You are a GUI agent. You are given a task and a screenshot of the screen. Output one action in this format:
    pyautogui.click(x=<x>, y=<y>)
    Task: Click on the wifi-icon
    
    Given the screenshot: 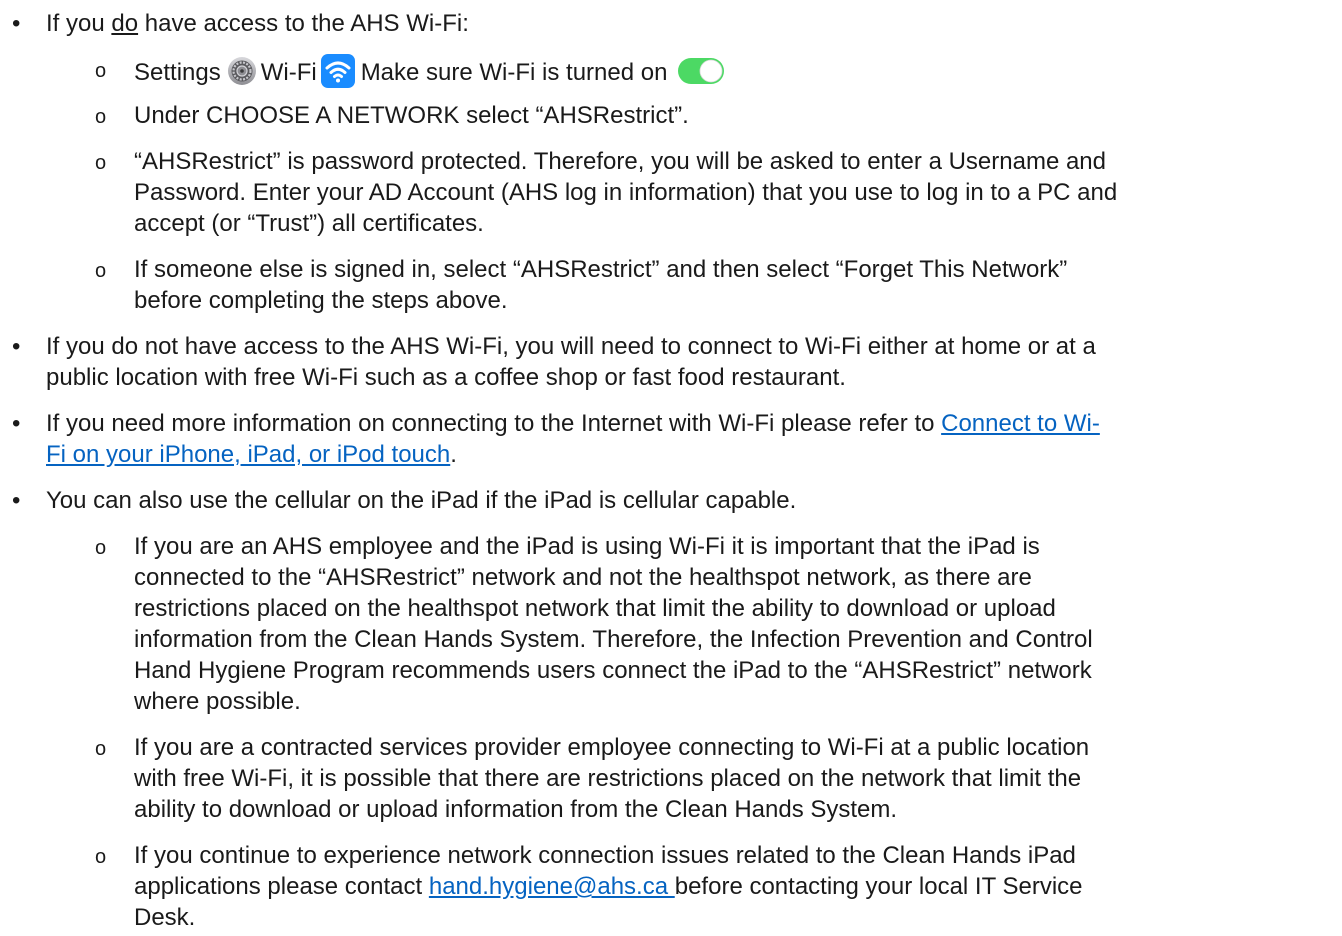 What is the action you would take?
    pyautogui.click(x=337, y=71)
    